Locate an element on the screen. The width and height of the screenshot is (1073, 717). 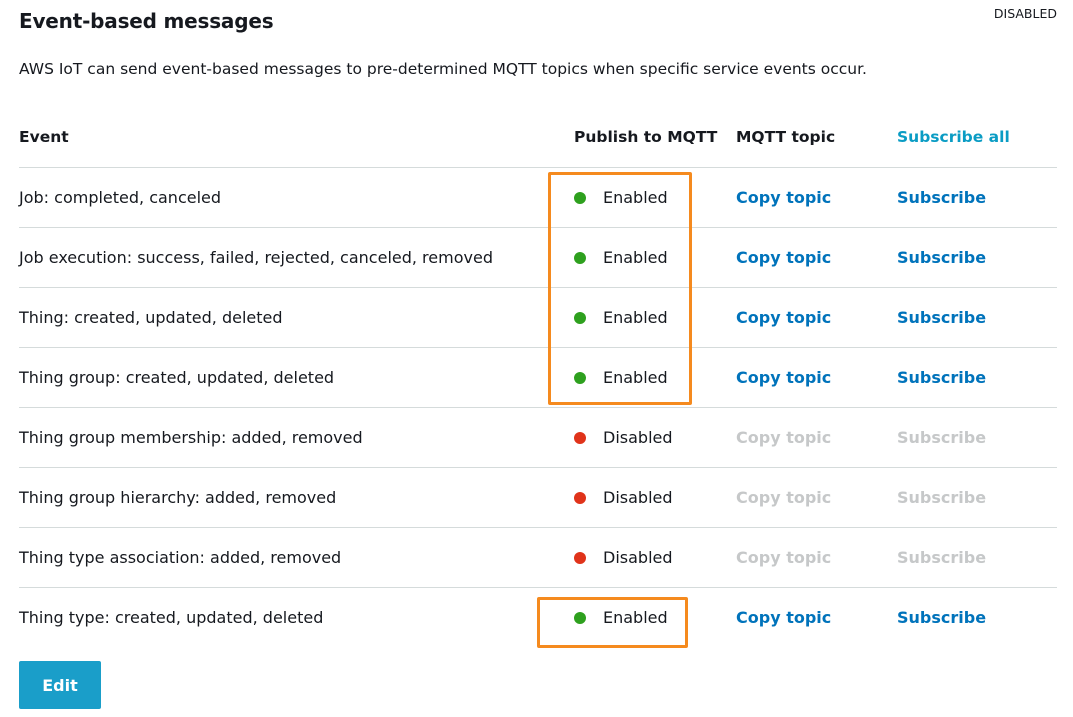
event-name: Thing: created, updated, deleted is located at coordinates (151, 317).